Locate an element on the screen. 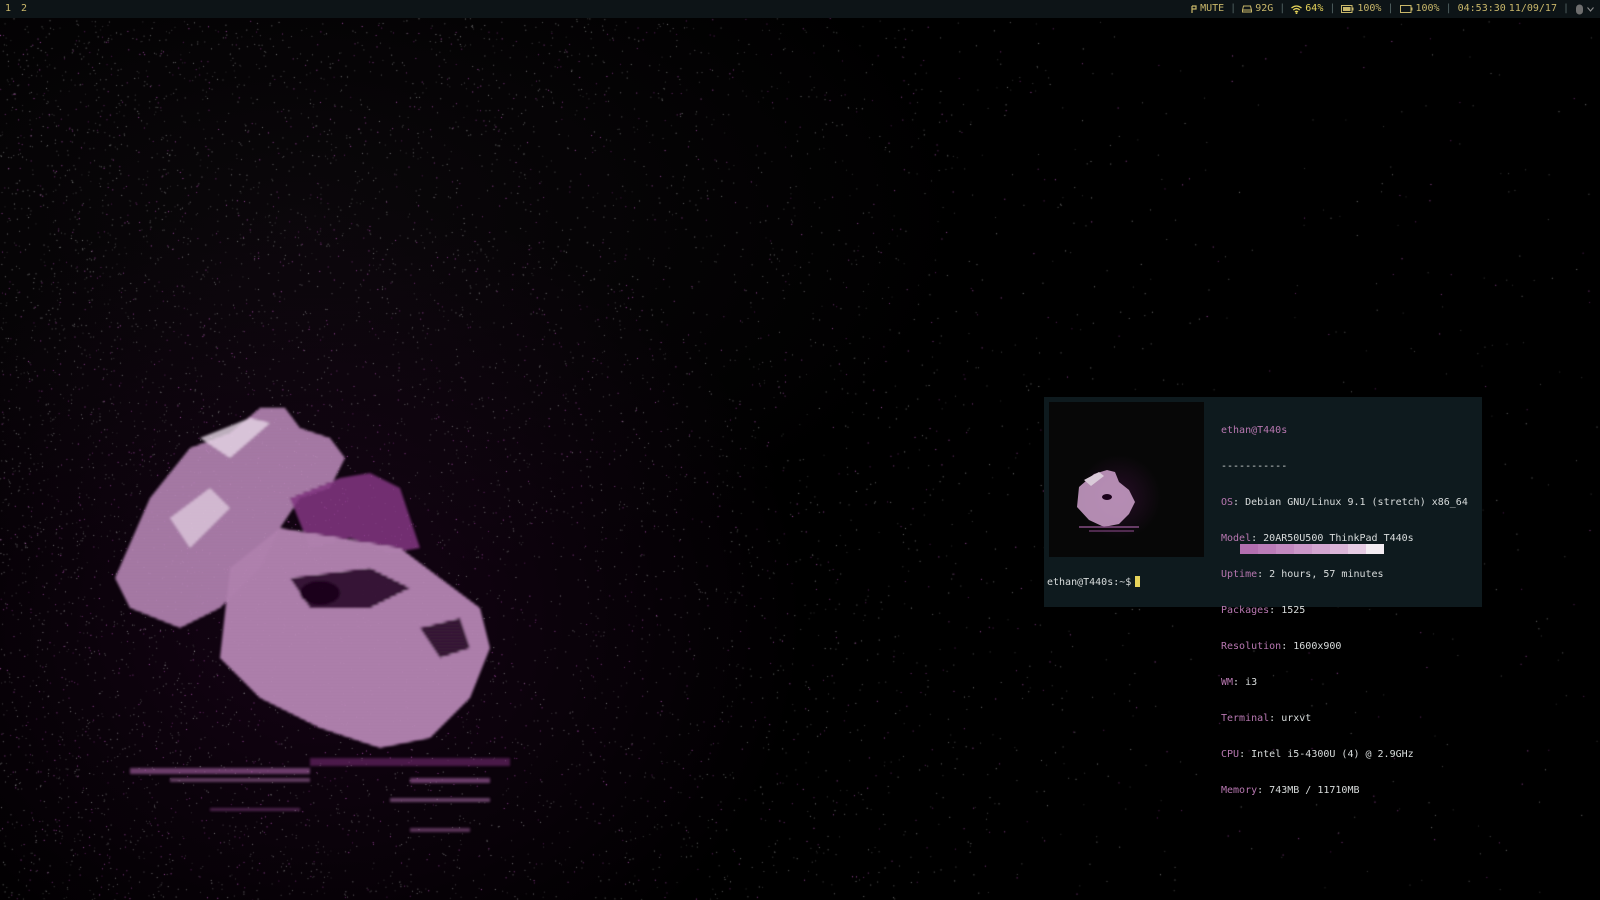 This screenshot has height=900, width=1600. color-swatches is located at coordinates (1312, 549).